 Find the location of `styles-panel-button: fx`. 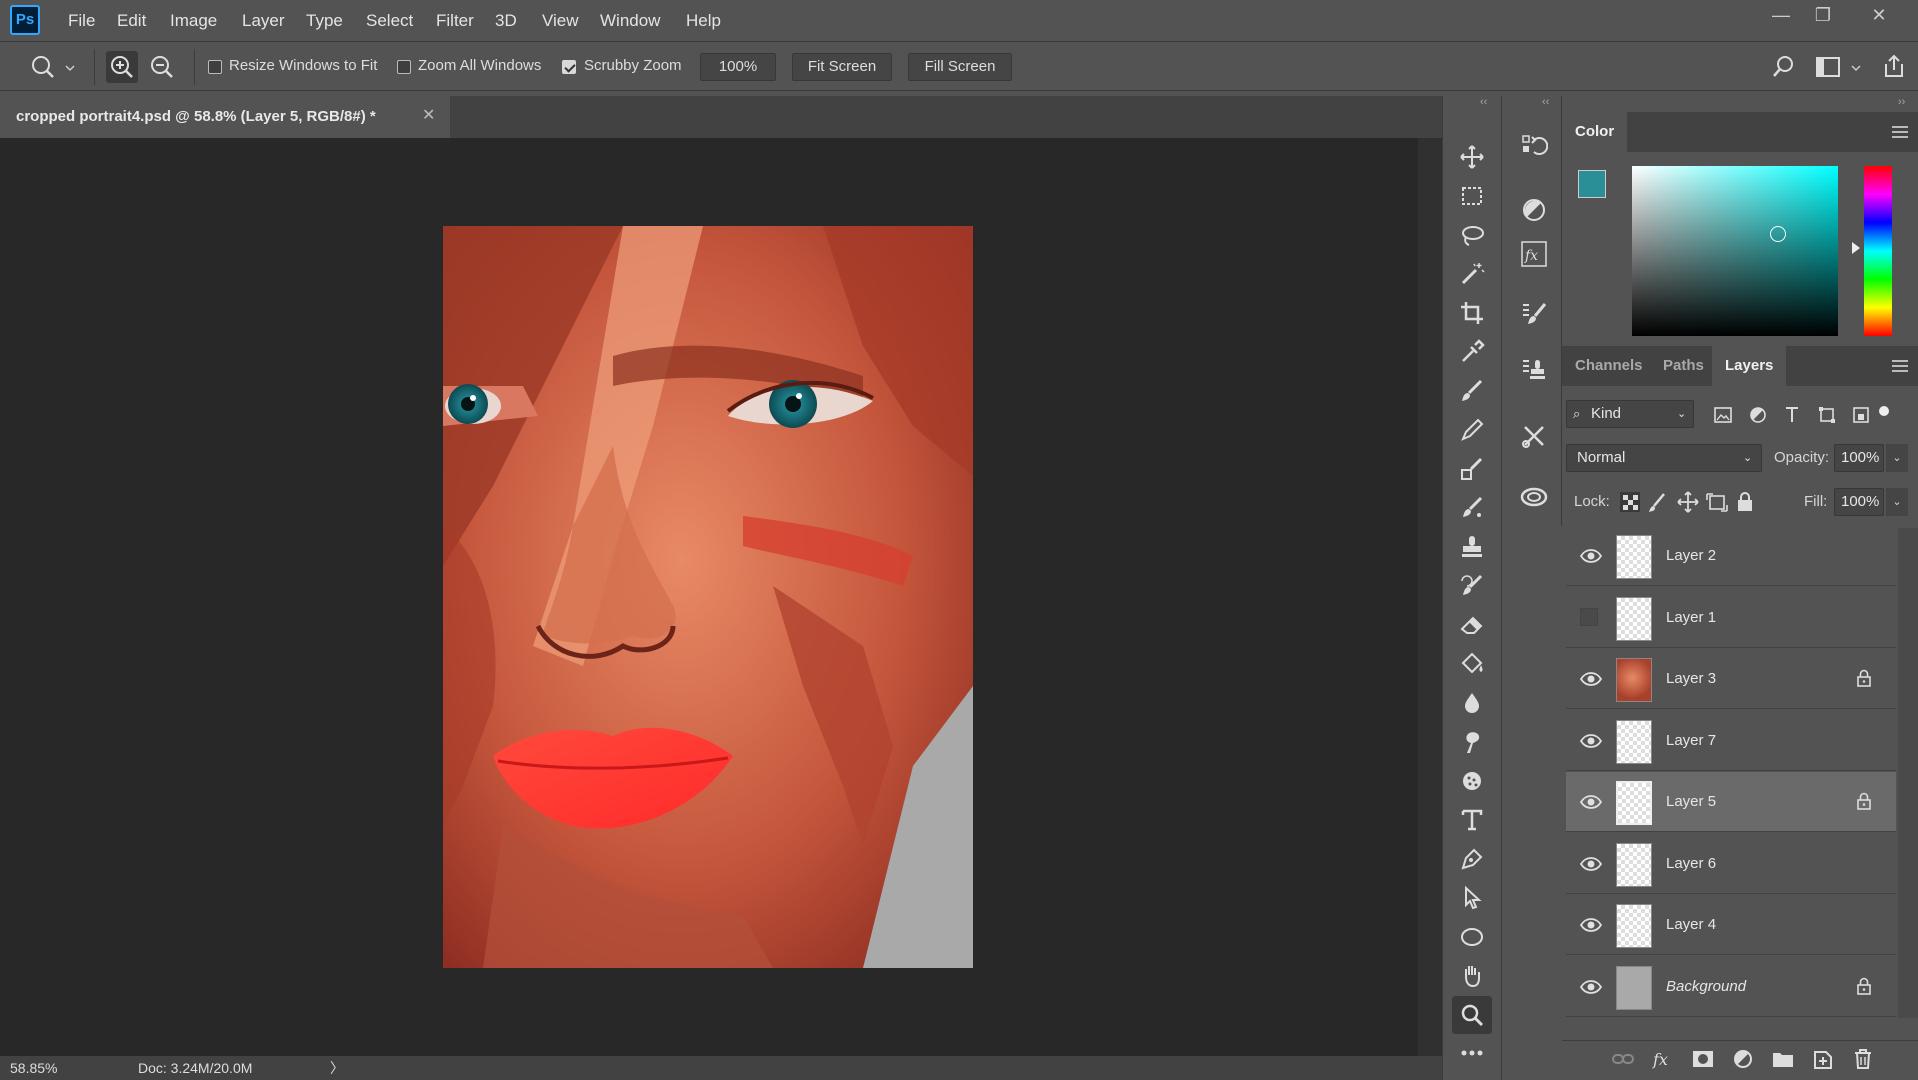

styles-panel-button: fx is located at coordinates (1534, 254).